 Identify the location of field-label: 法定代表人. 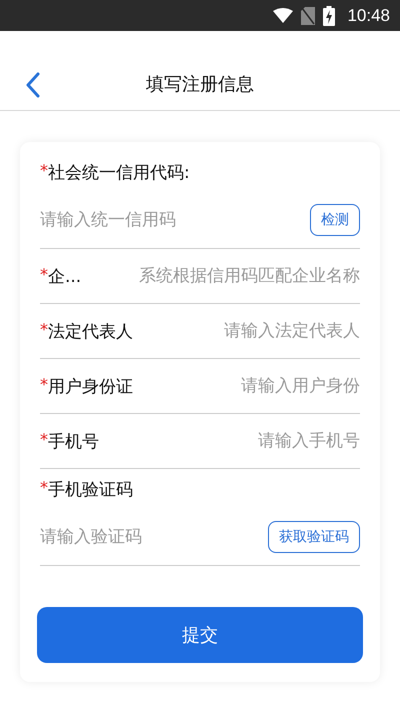
(90, 331).